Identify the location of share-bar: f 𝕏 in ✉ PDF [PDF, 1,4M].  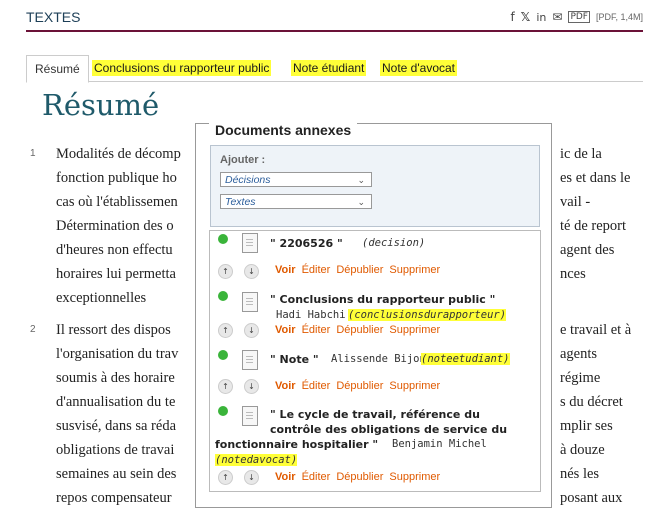
(576, 17).